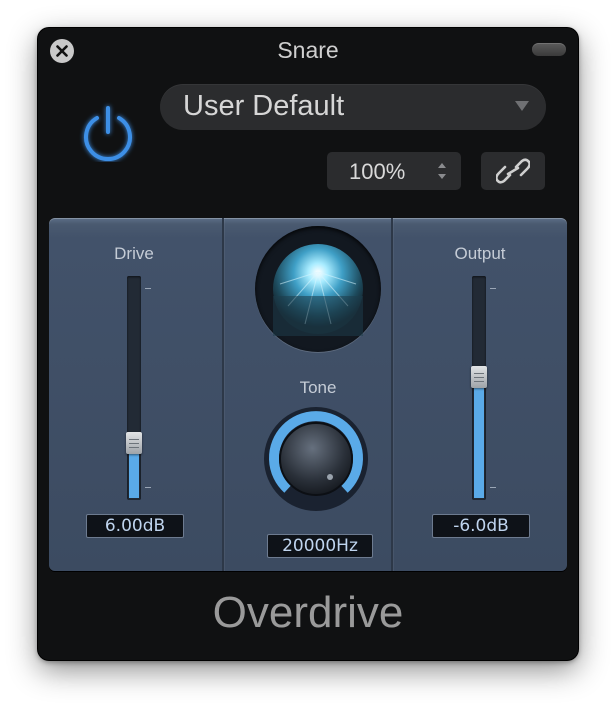 This screenshot has height=706, width=616. I want to click on link-icon, so click(513, 171).